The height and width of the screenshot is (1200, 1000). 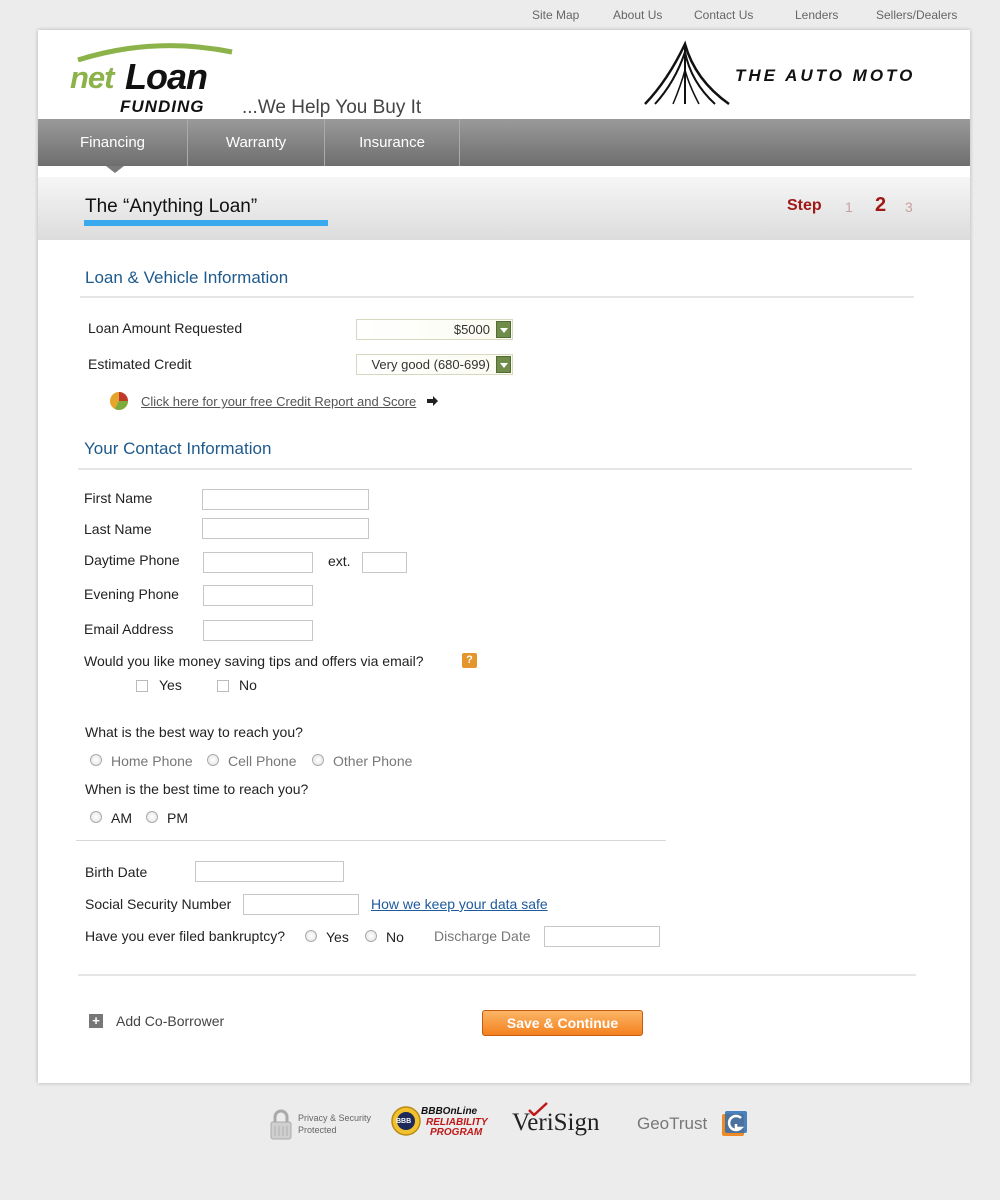 I want to click on data-safe-link: How we keep your data safe, so click(x=459, y=904).